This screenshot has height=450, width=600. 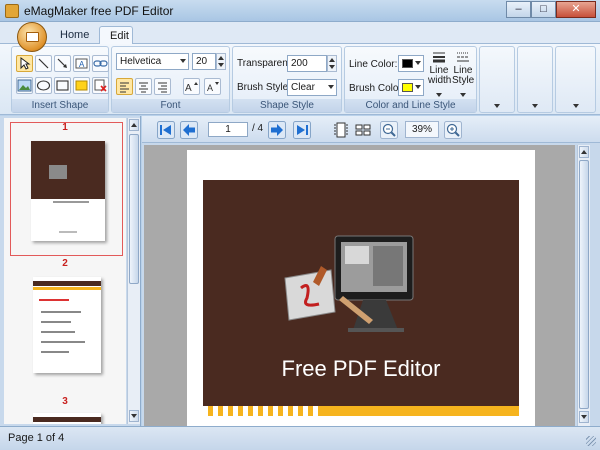 I want to click on transparent-stepper, so click(x=332, y=63).